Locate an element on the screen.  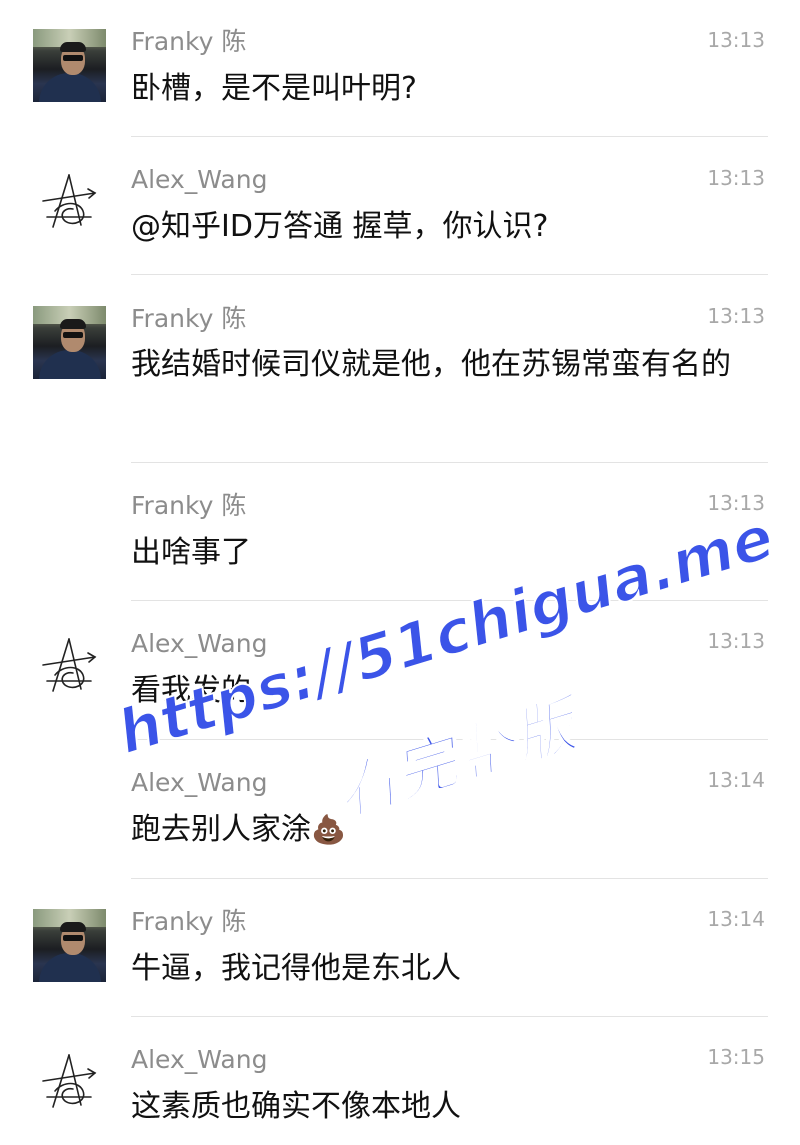
message-text: @知乎ID万答通 握草，你认识? is located at coordinates (340, 226).